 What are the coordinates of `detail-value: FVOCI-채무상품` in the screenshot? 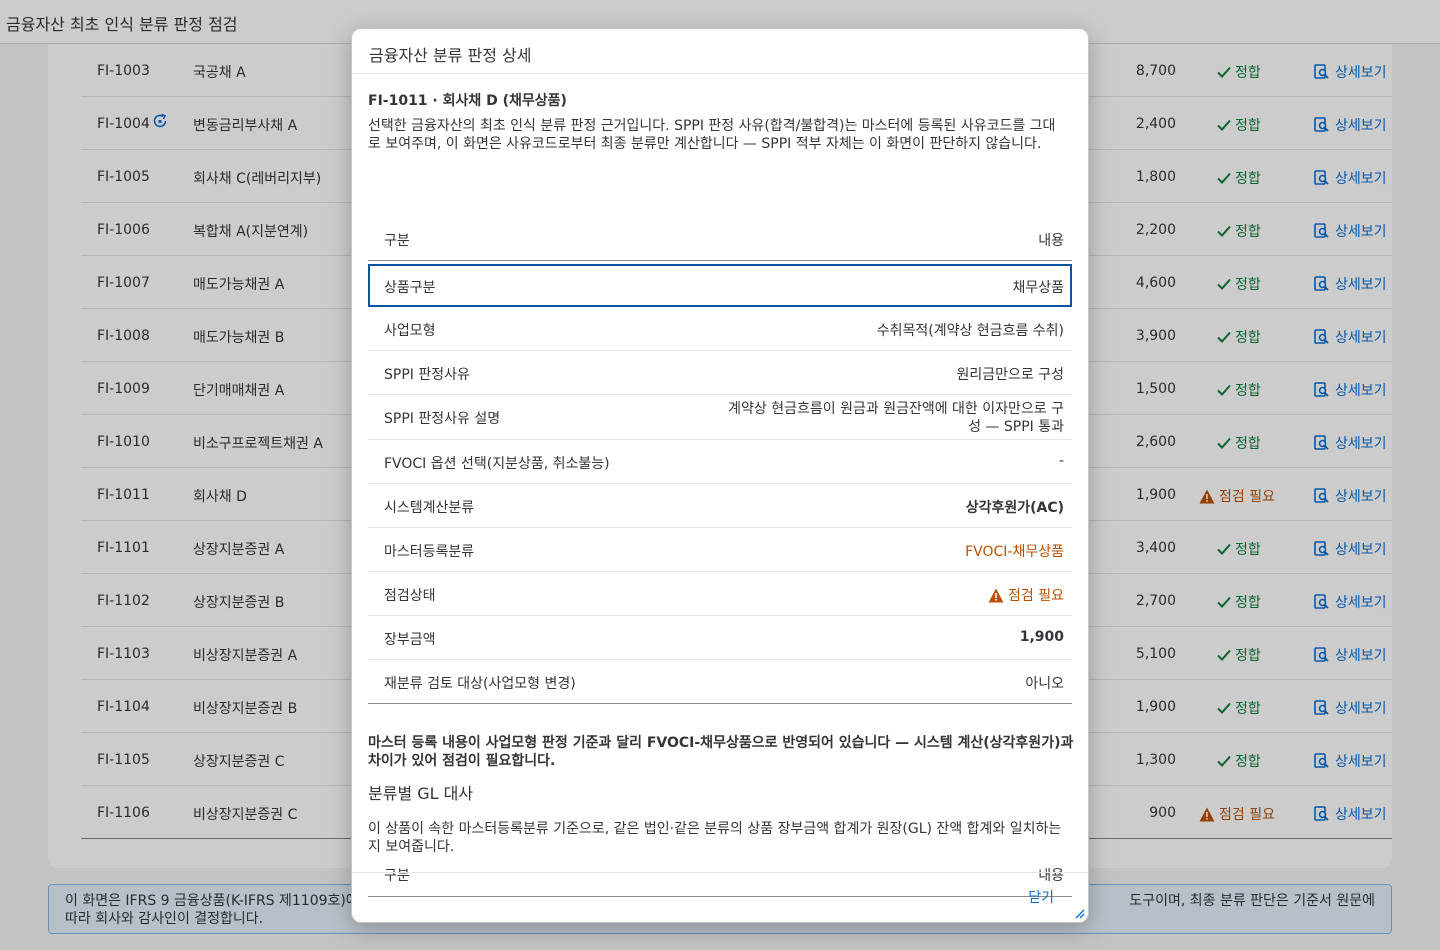 It's located at (1014, 552).